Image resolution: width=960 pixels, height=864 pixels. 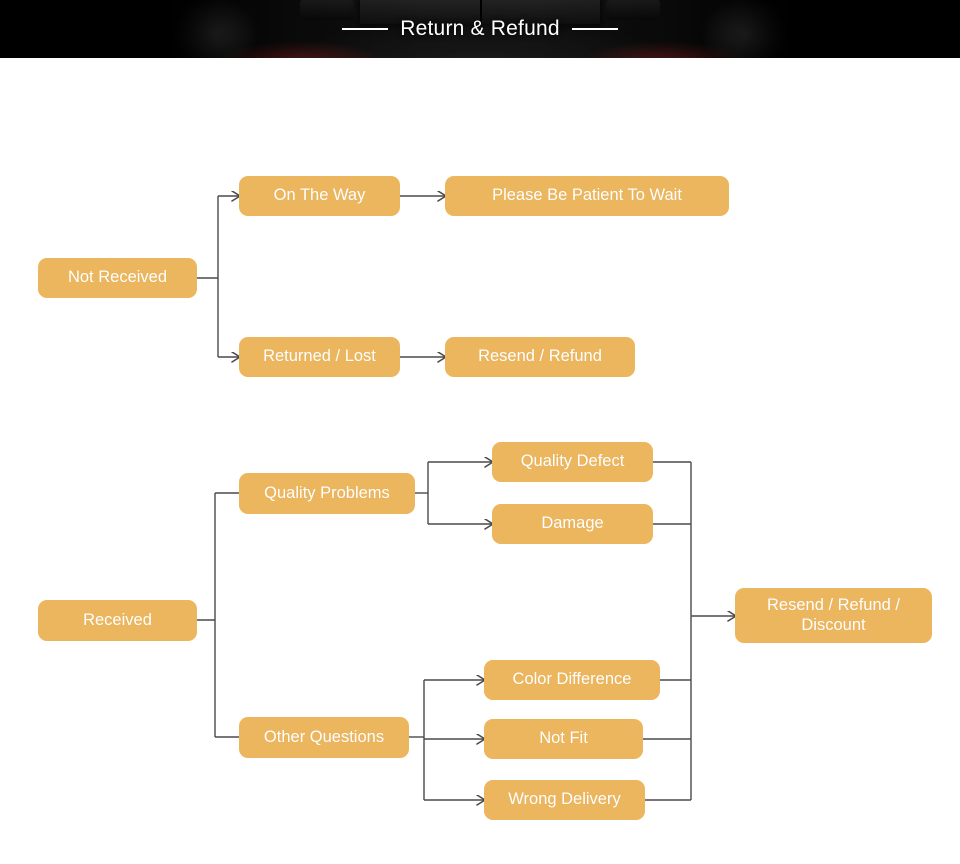 I want to click on banner-title-group: Return & Refund, so click(x=480, y=29).